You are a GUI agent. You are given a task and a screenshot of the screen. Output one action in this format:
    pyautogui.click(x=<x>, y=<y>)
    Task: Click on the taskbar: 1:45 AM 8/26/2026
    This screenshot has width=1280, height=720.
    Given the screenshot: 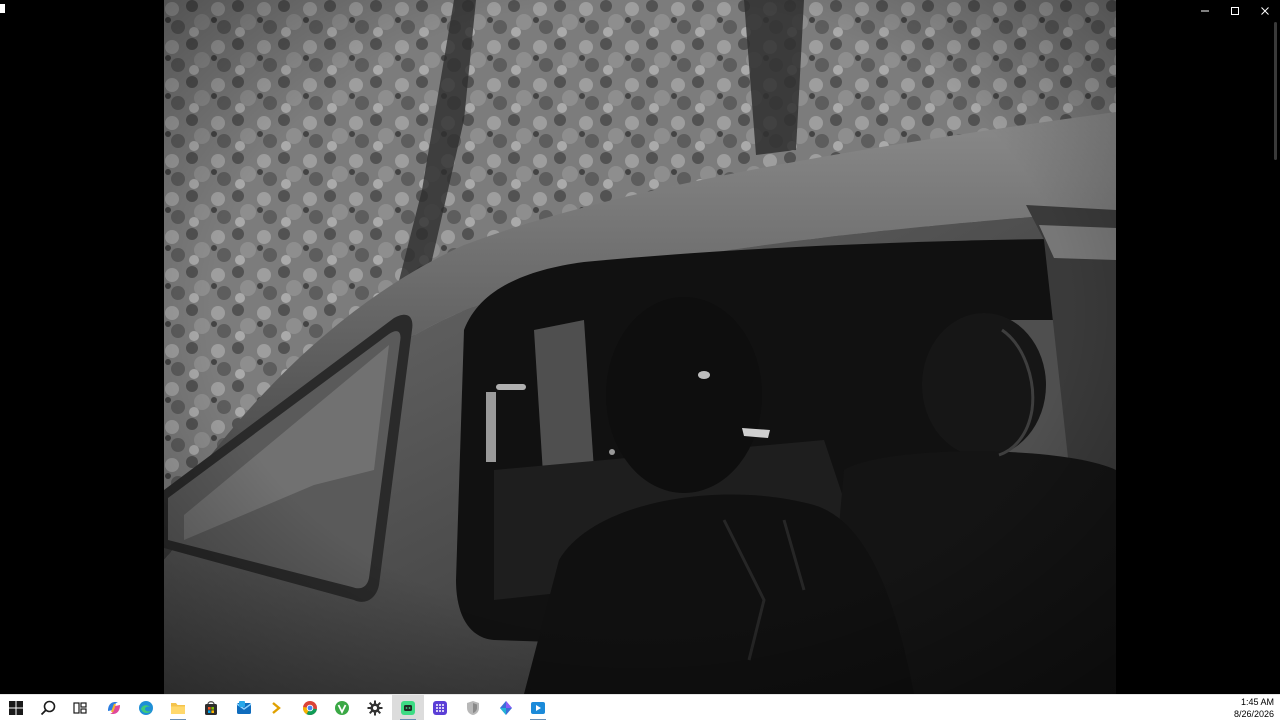 What is the action you would take?
    pyautogui.click(x=640, y=707)
    